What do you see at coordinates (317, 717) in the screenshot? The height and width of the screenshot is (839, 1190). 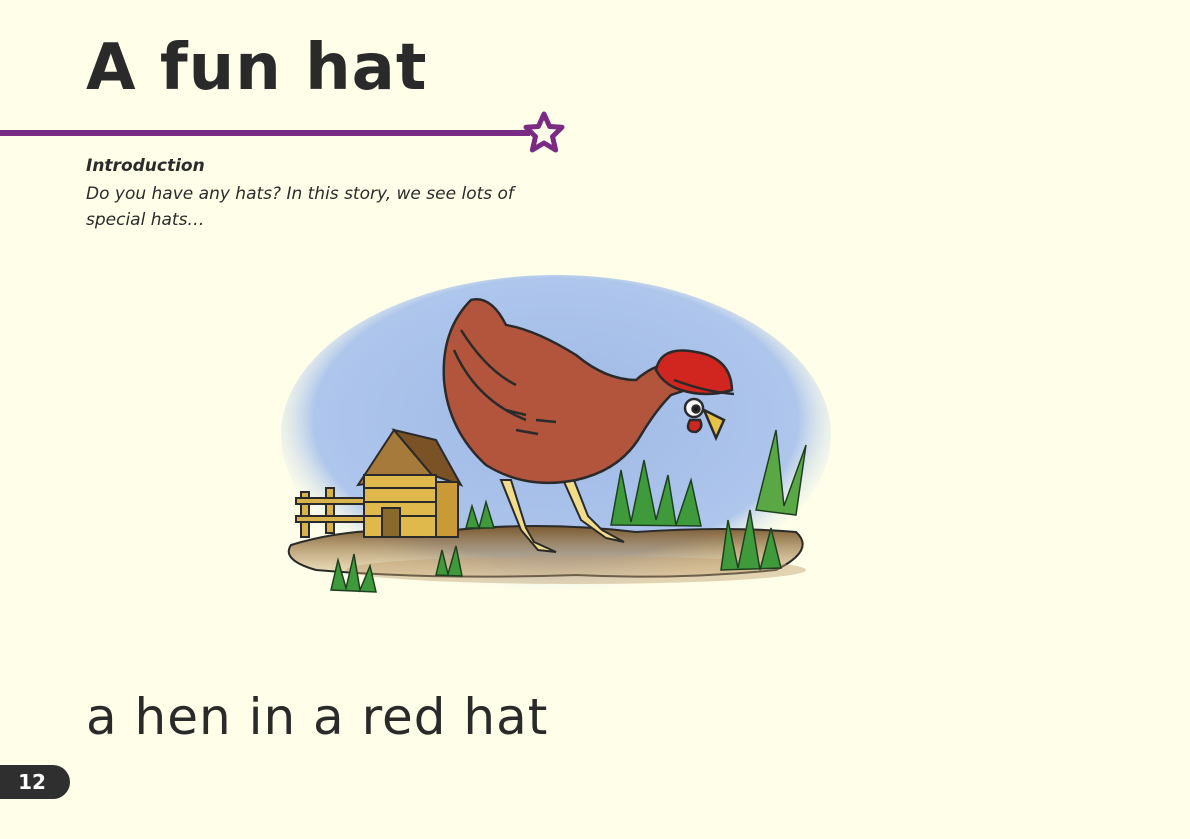 I see `story-sentence: a hen in a red hat` at bounding box center [317, 717].